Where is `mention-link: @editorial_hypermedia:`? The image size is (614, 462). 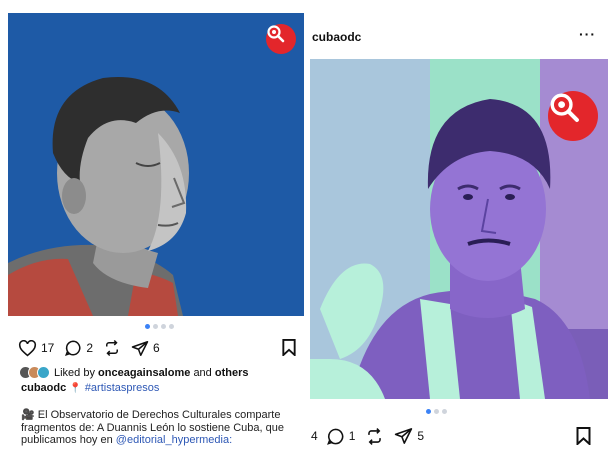
mention-link: @editorial_hypermedia: is located at coordinates (174, 440).